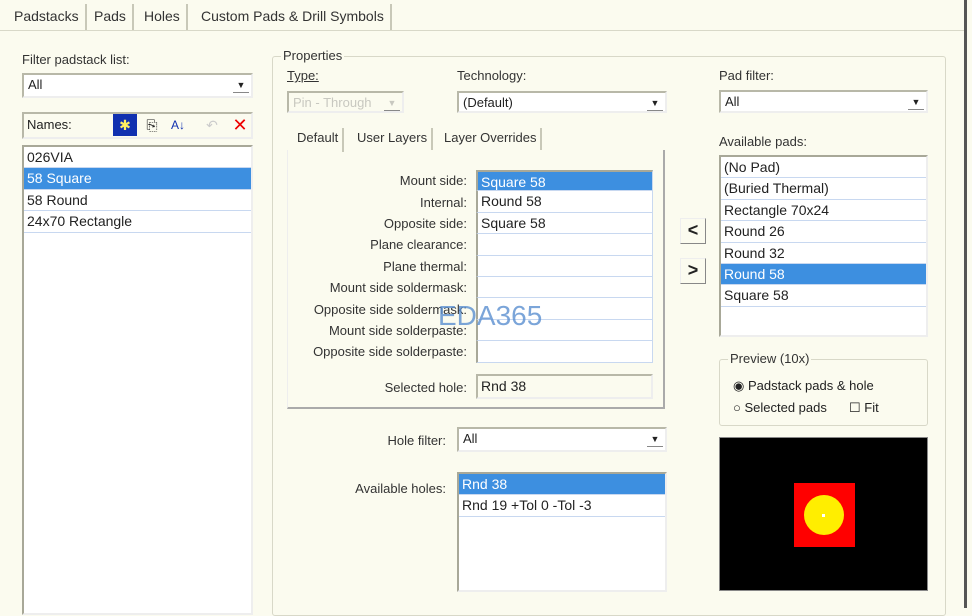 The height and width of the screenshot is (616, 972). I want to click on layer-field-mount-side: Square 58, so click(564, 181).